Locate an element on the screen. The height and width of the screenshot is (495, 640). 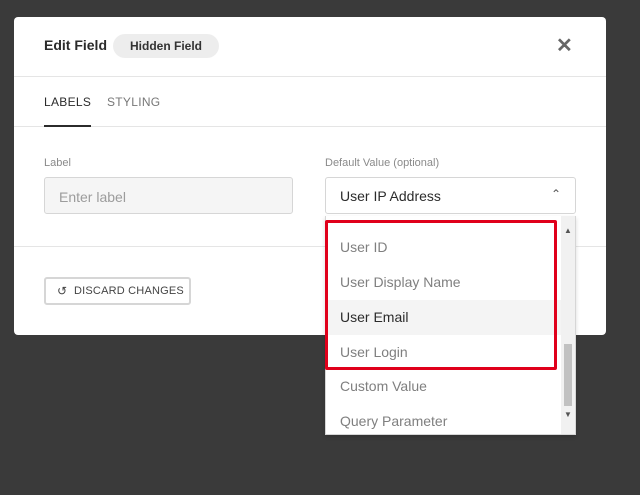
default-value-selected: User IP Address is located at coordinates (390, 196).